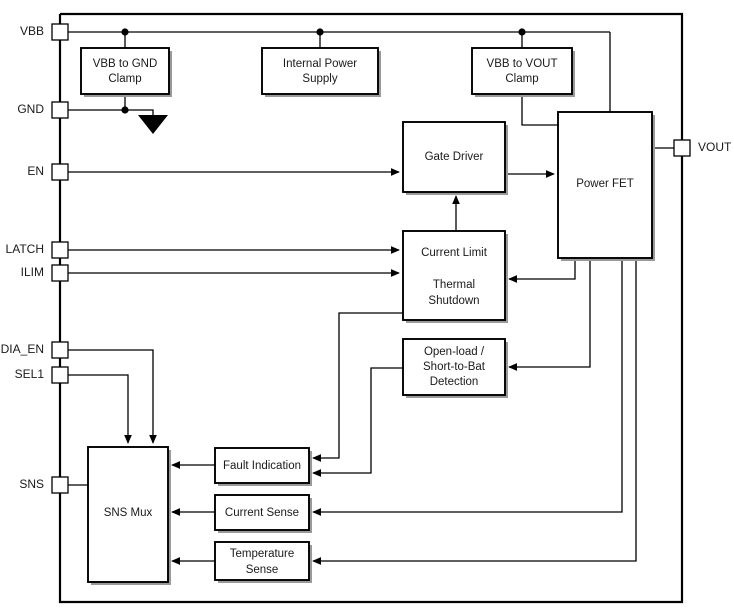 The image size is (734, 612). What do you see at coordinates (60, 172) in the screenshot?
I see `pin-square-en` at bounding box center [60, 172].